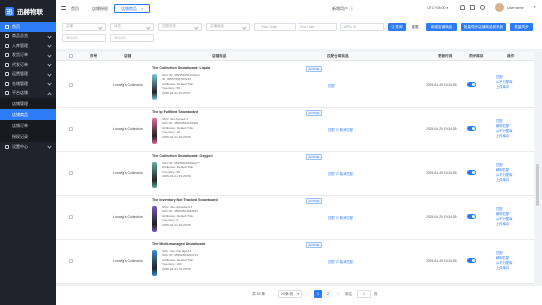  Describe the element at coordinates (499, 7) in the screenshot. I see `avatar` at that location.